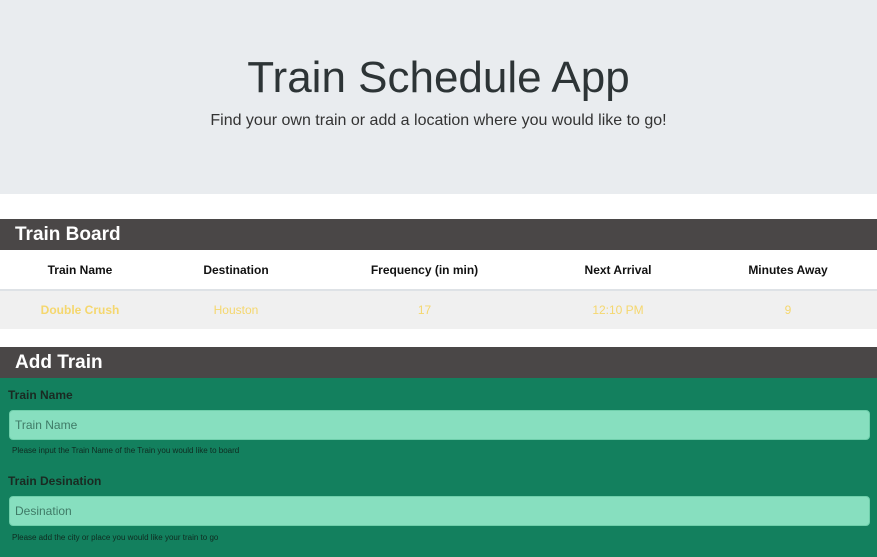  Describe the element at coordinates (438, 362) in the screenshot. I see `add-train-header: Add Train` at that location.